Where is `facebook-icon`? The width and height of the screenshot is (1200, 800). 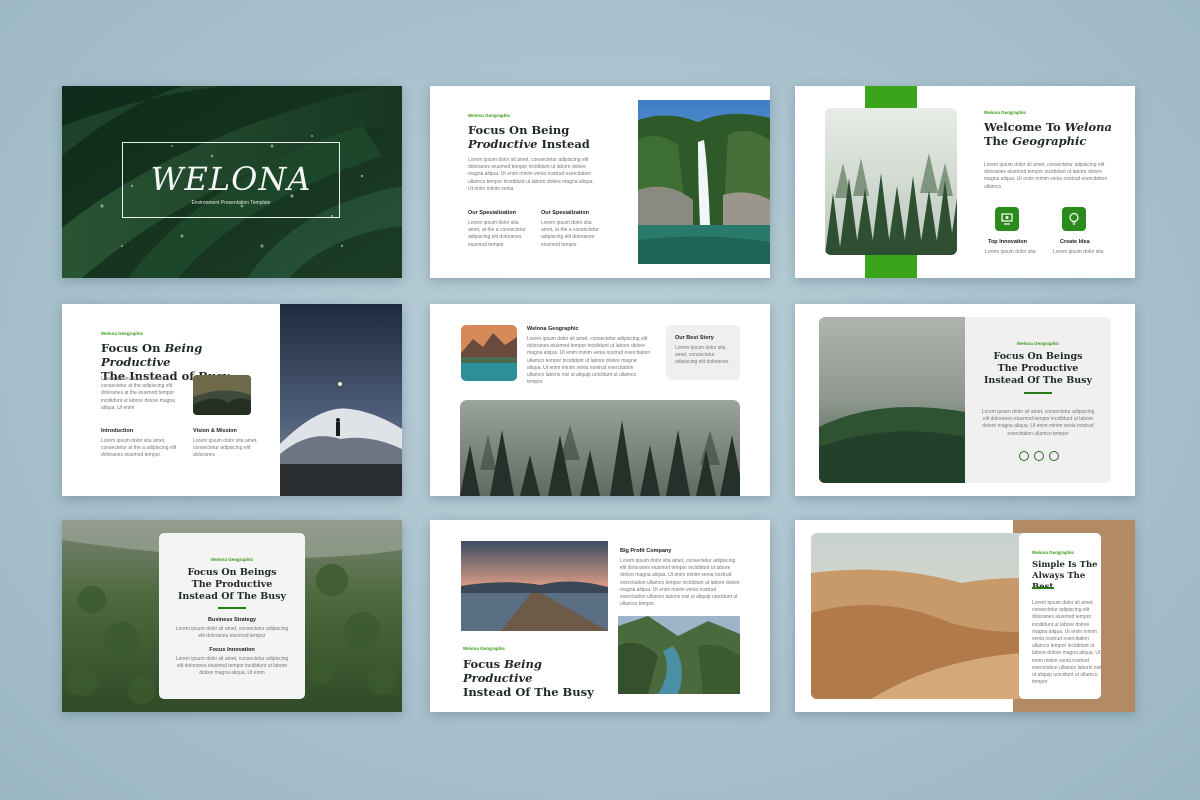
facebook-icon is located at coordinates (1024, 456).